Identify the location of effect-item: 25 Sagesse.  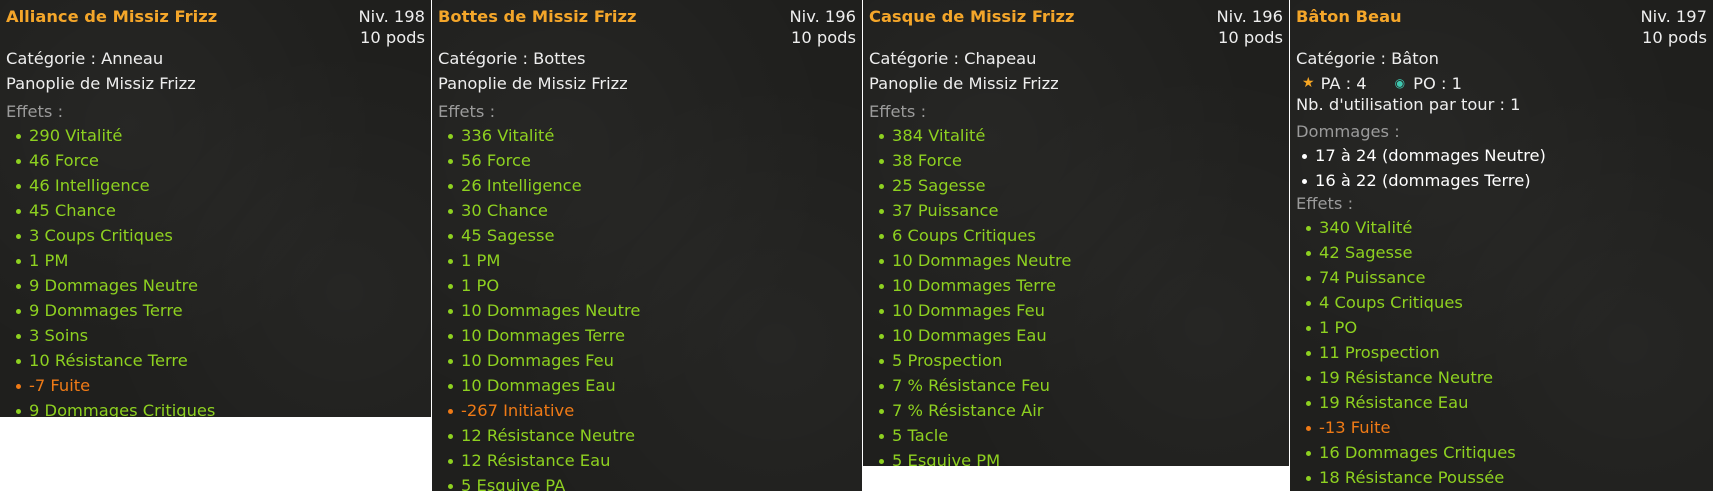
(1081, 185).